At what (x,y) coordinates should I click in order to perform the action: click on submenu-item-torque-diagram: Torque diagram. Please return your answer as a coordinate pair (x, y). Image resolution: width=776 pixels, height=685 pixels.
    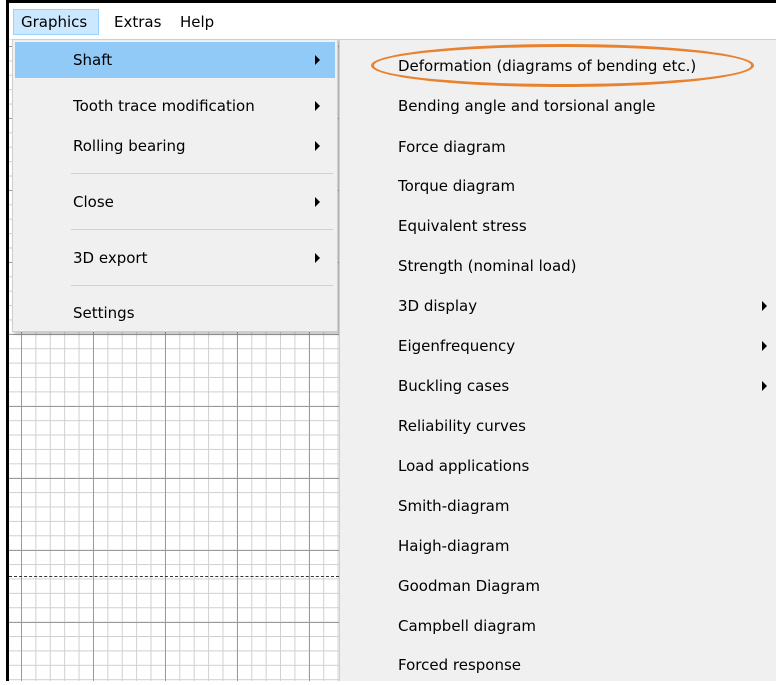
    Looking at the image, I should click on (558, 186).